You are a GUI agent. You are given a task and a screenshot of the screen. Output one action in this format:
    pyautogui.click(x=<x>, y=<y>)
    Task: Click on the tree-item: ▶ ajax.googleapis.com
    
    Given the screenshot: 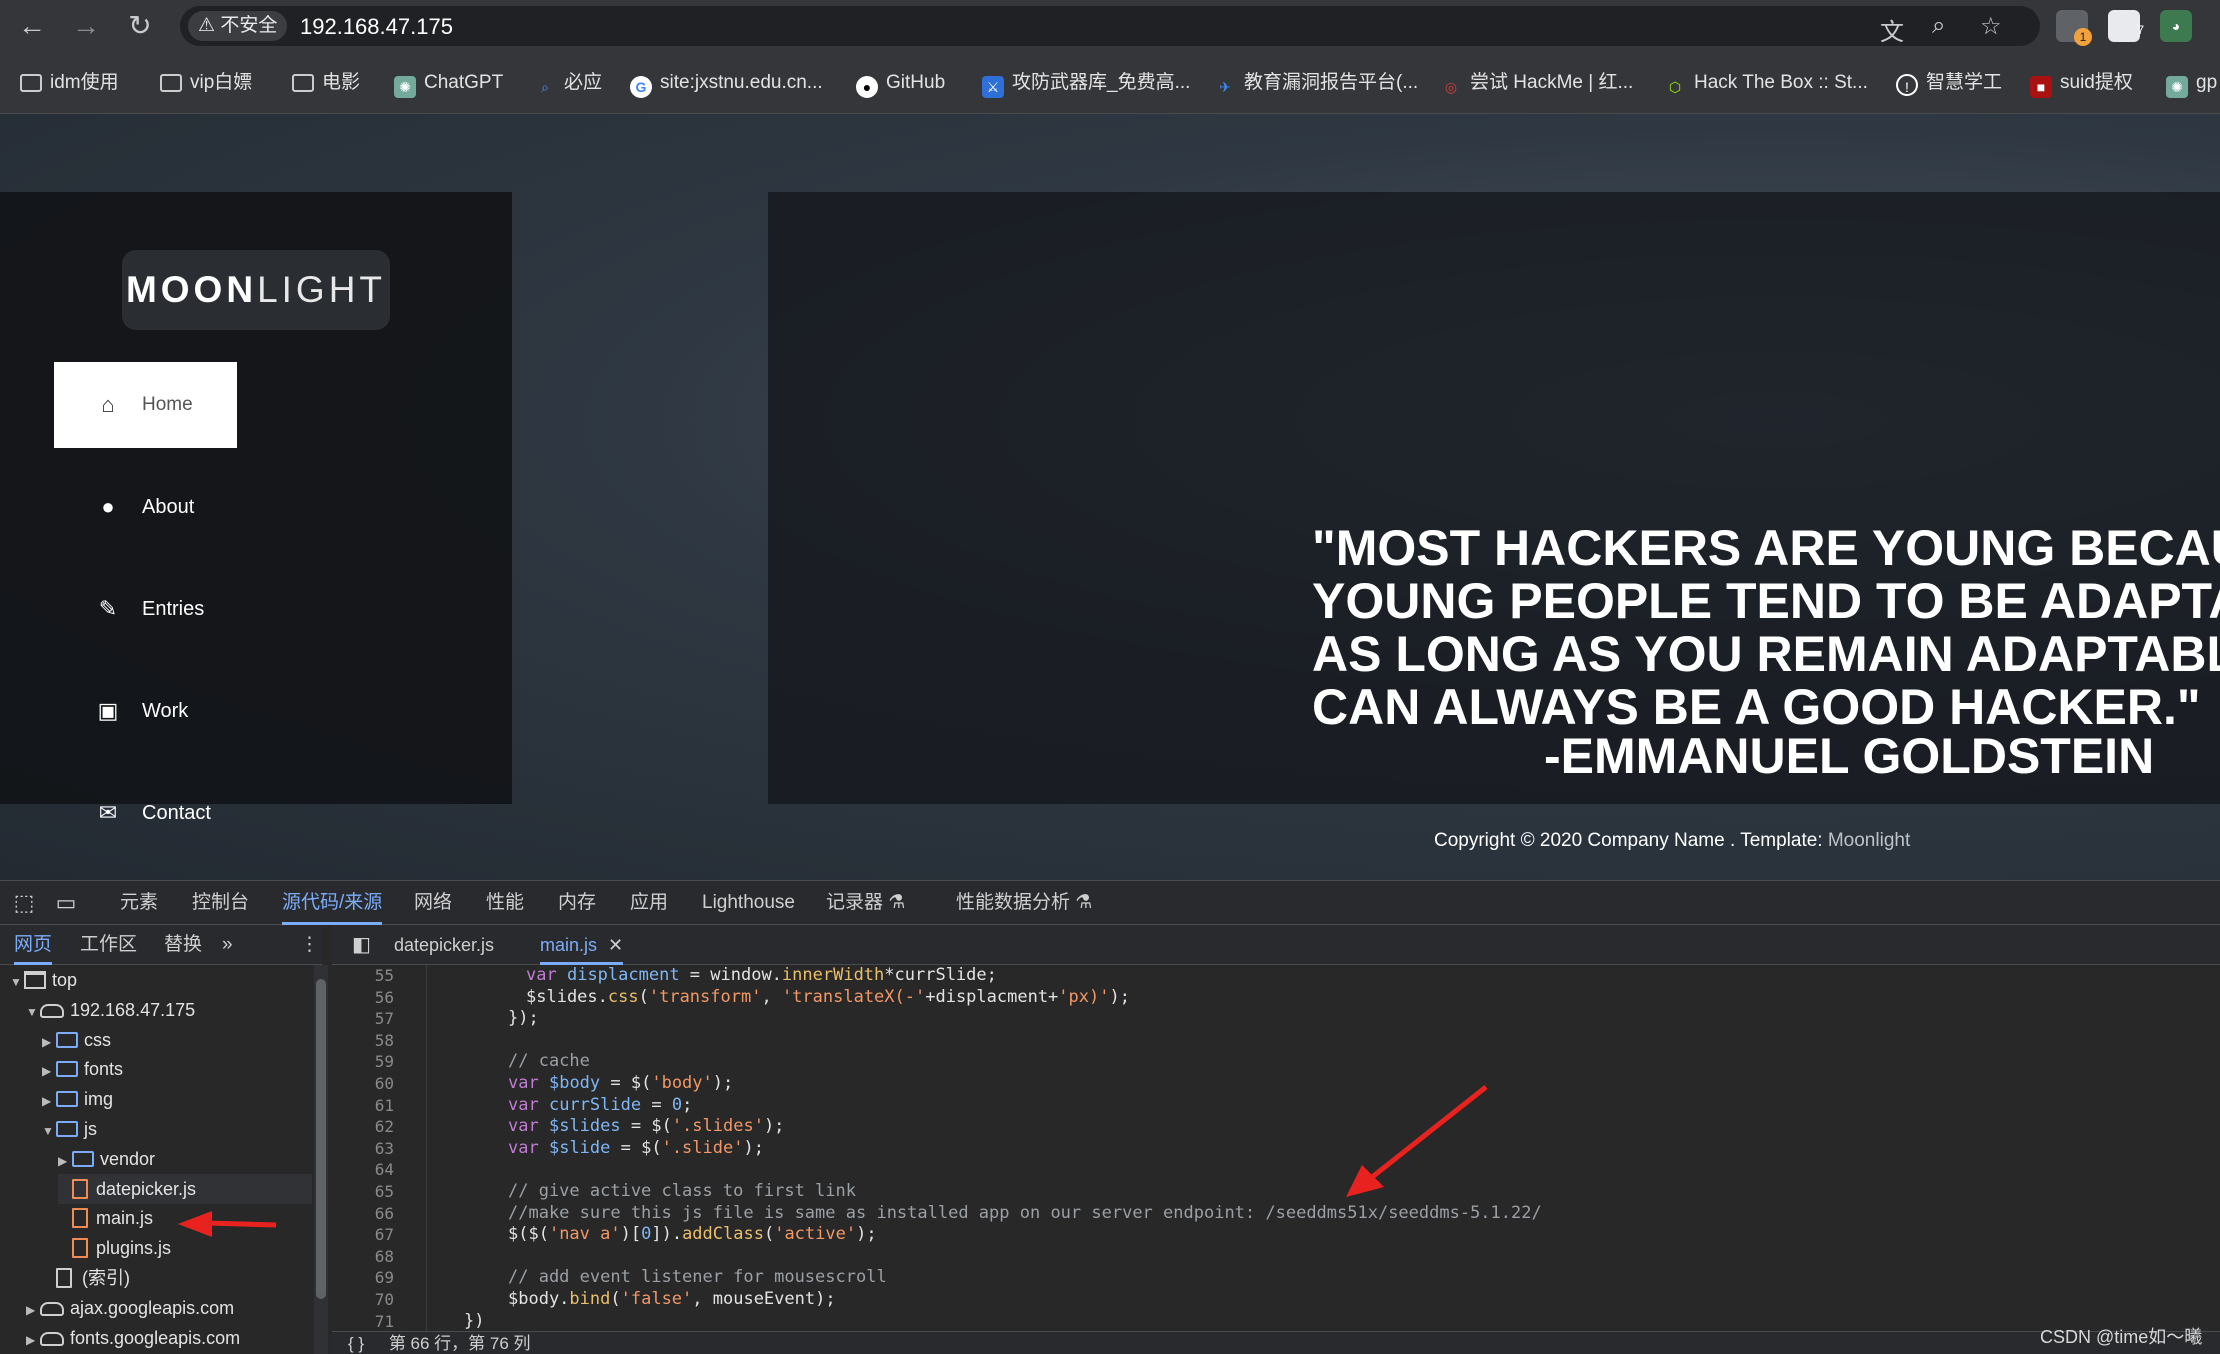 What is the action you would take?
    pyautogui.click(x=130, y=1308)
    